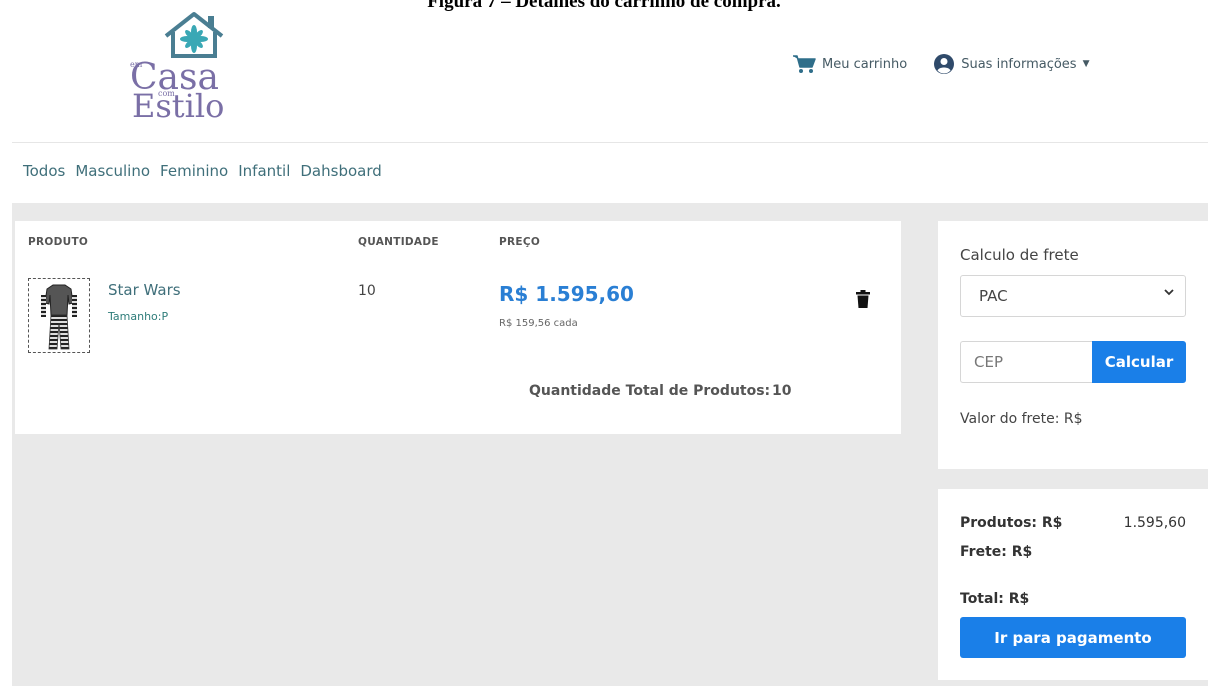 Image resolution: width=1208 pixels, height=686 pixels. What do you see at coordinates (367, 291) in the screenshot?
I see `product-quantity: 10` at bounding box center [367, 291].